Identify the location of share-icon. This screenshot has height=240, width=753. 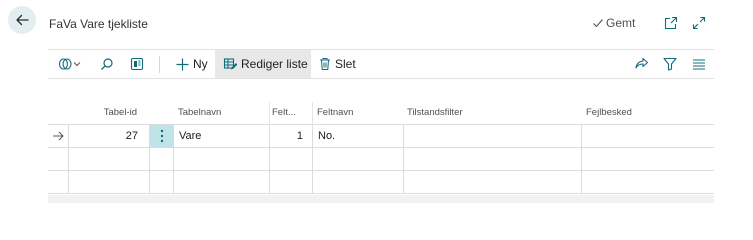
(642, 63).